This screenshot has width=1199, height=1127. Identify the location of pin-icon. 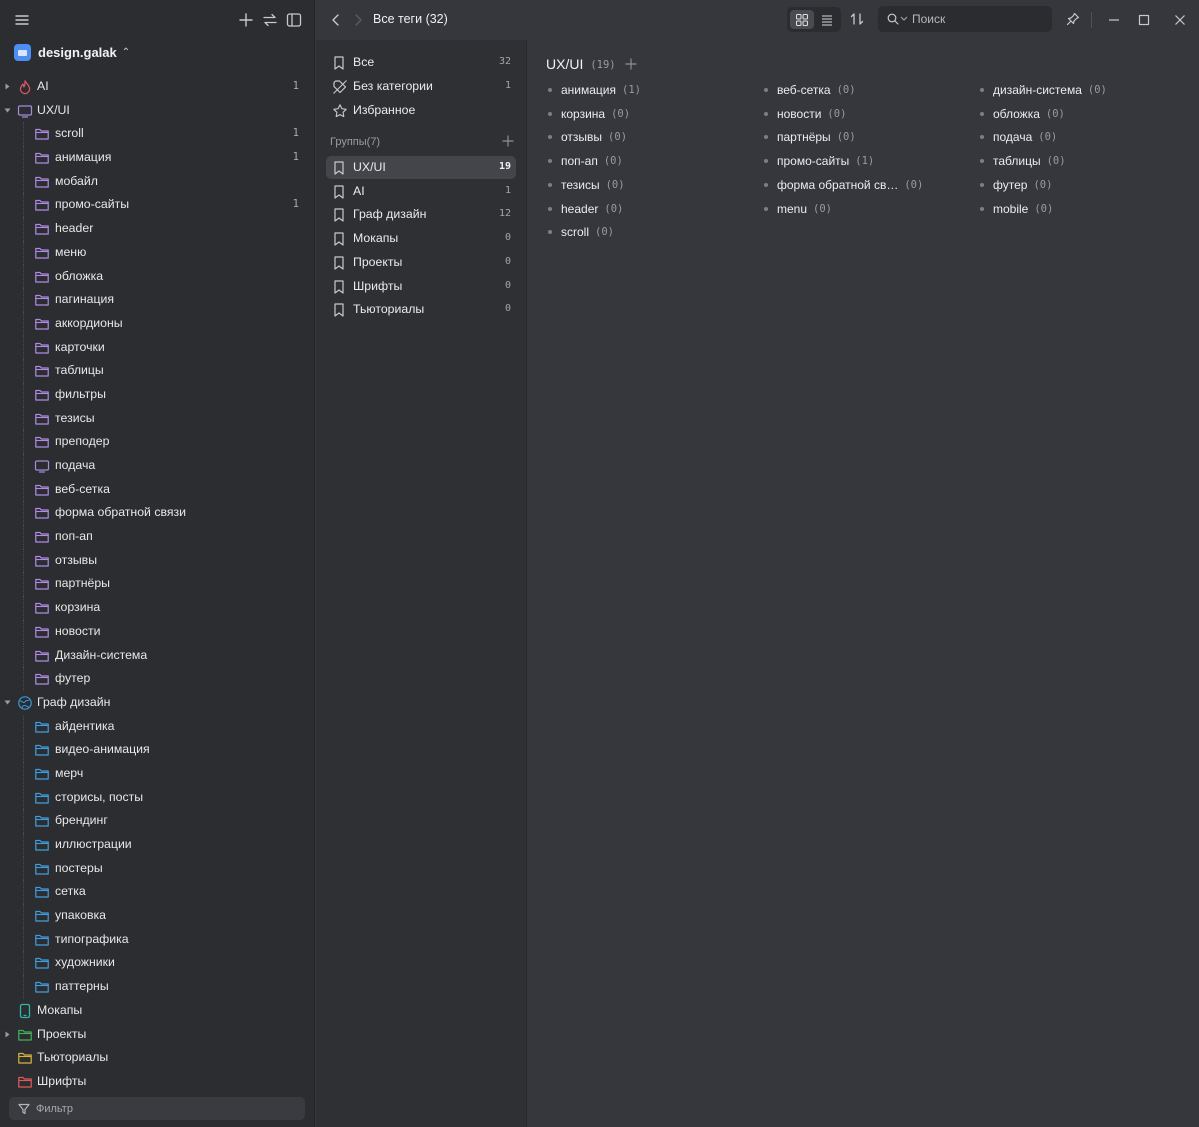
(1073, 19).